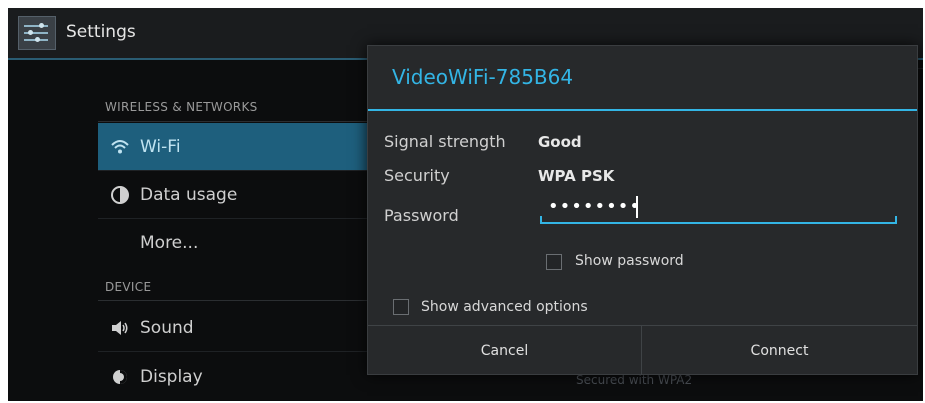 Image resolution: width=925 pixels, height=403 pixels. What do you see at coordinates (181, 107) in the screenshot?
I see `section-header-wireless: WIRELESS & NETWORKS` at bounding box center [181, 107].